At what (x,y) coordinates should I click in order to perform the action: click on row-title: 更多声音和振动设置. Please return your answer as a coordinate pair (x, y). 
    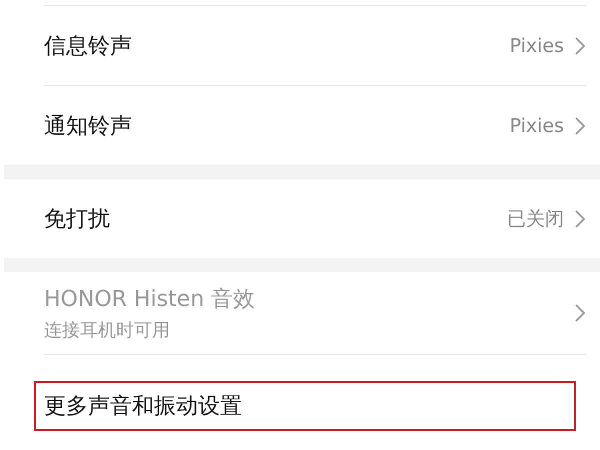
    Looking at the image, I should click on (143, 407).